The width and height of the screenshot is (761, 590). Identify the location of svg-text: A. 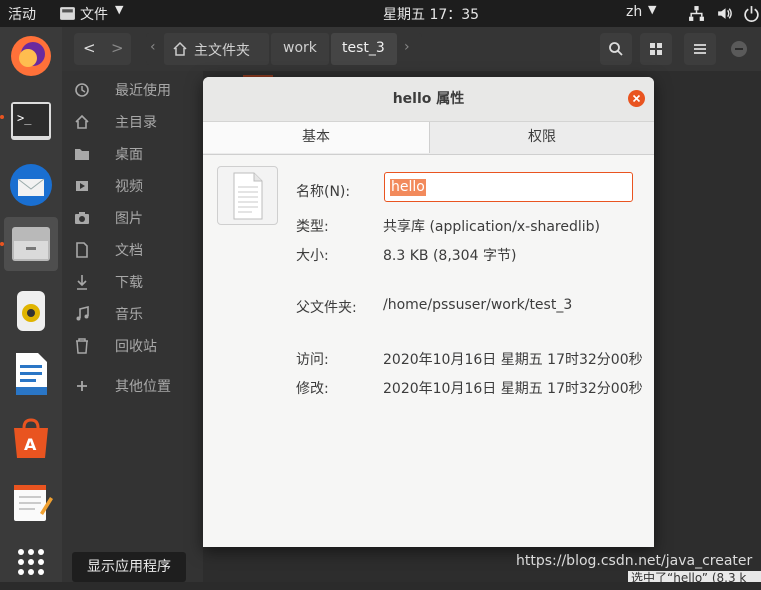
(30, 444).